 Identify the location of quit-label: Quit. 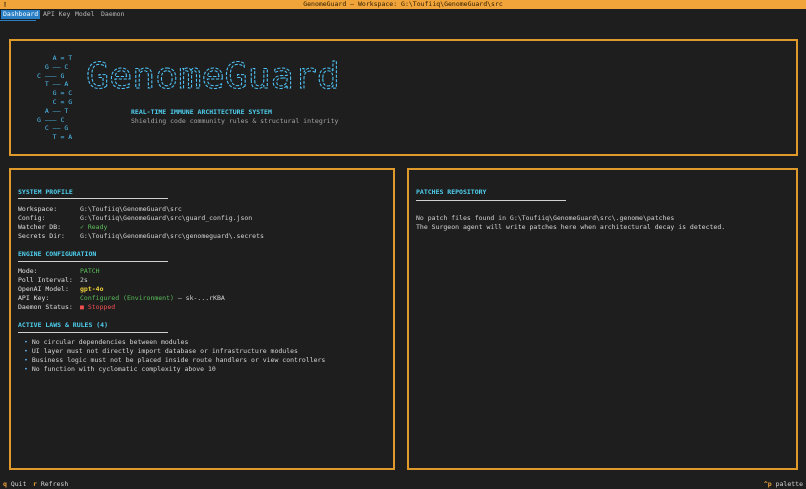
(18, 484).